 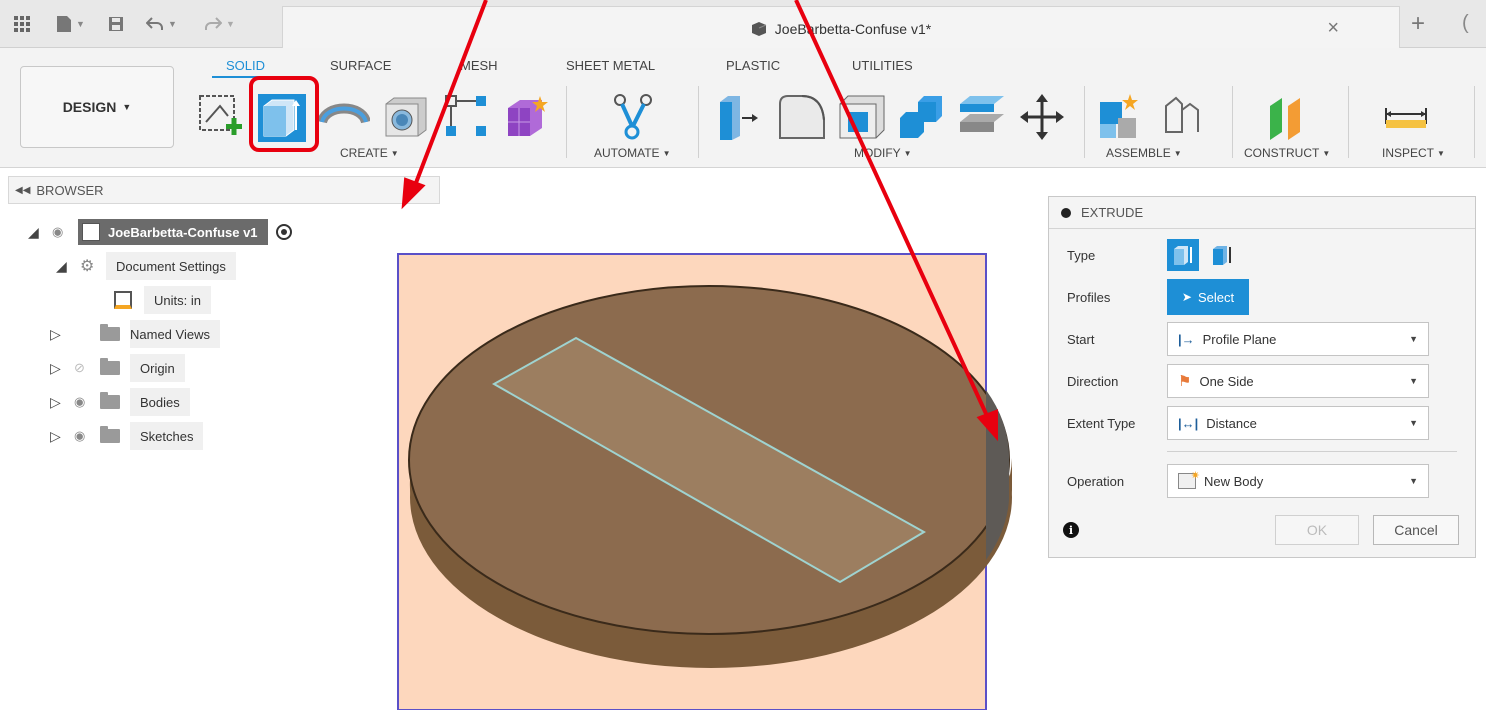 I want to click on root-component: JoeBarbetta-Confuse v1, so click(x=173, y=232).